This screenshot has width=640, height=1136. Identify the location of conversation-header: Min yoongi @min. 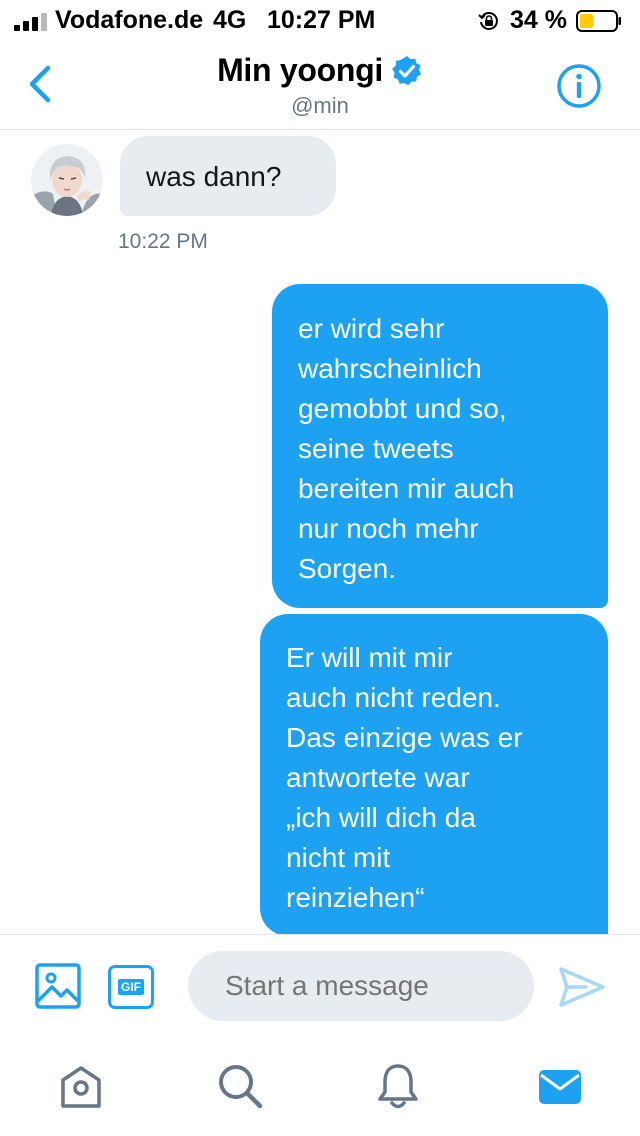
(320, 85).